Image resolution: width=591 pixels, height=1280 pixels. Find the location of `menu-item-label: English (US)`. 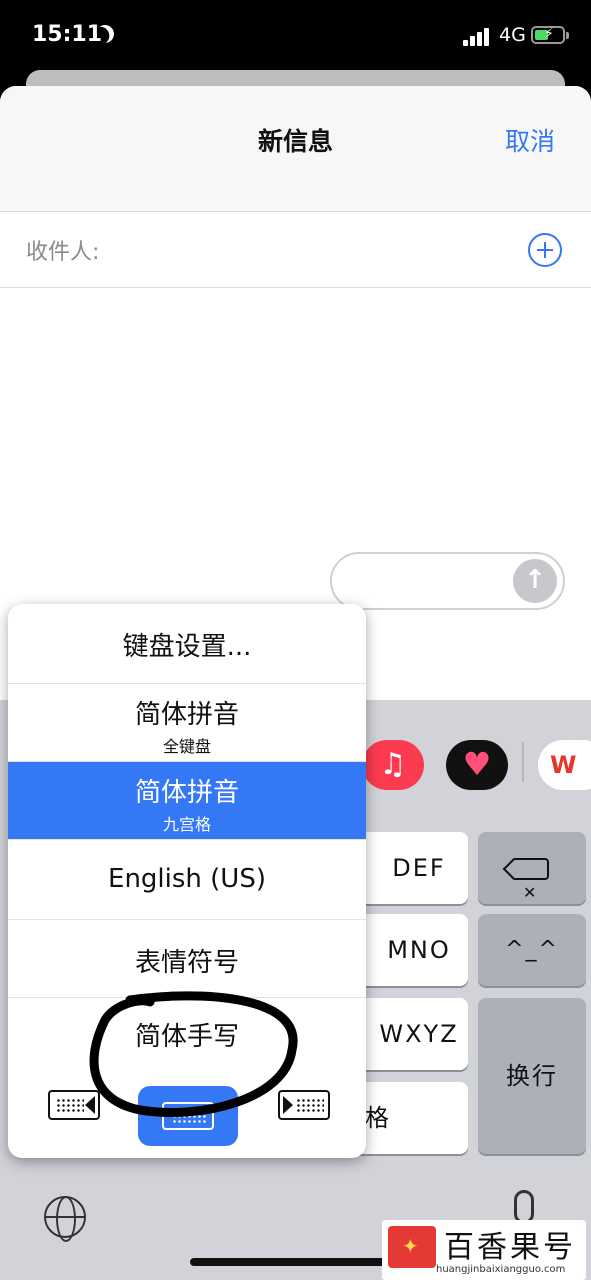

menu-item-label: English (US) is located at coordinates (187, 879).